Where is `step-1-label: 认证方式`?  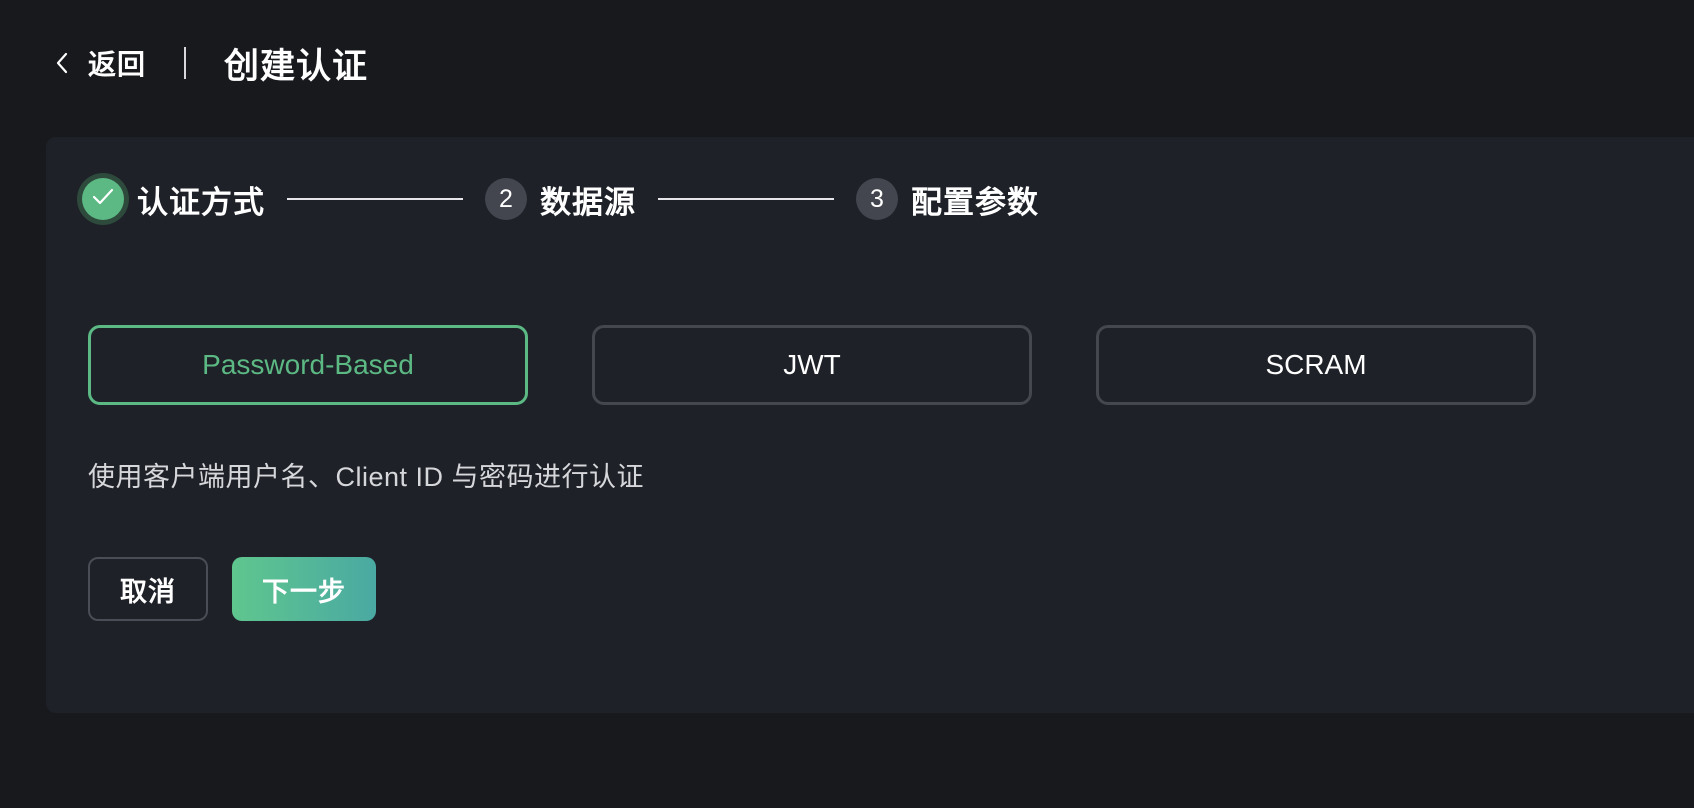
step-1-label: 认证方式 is located at coordinates (201, 202).